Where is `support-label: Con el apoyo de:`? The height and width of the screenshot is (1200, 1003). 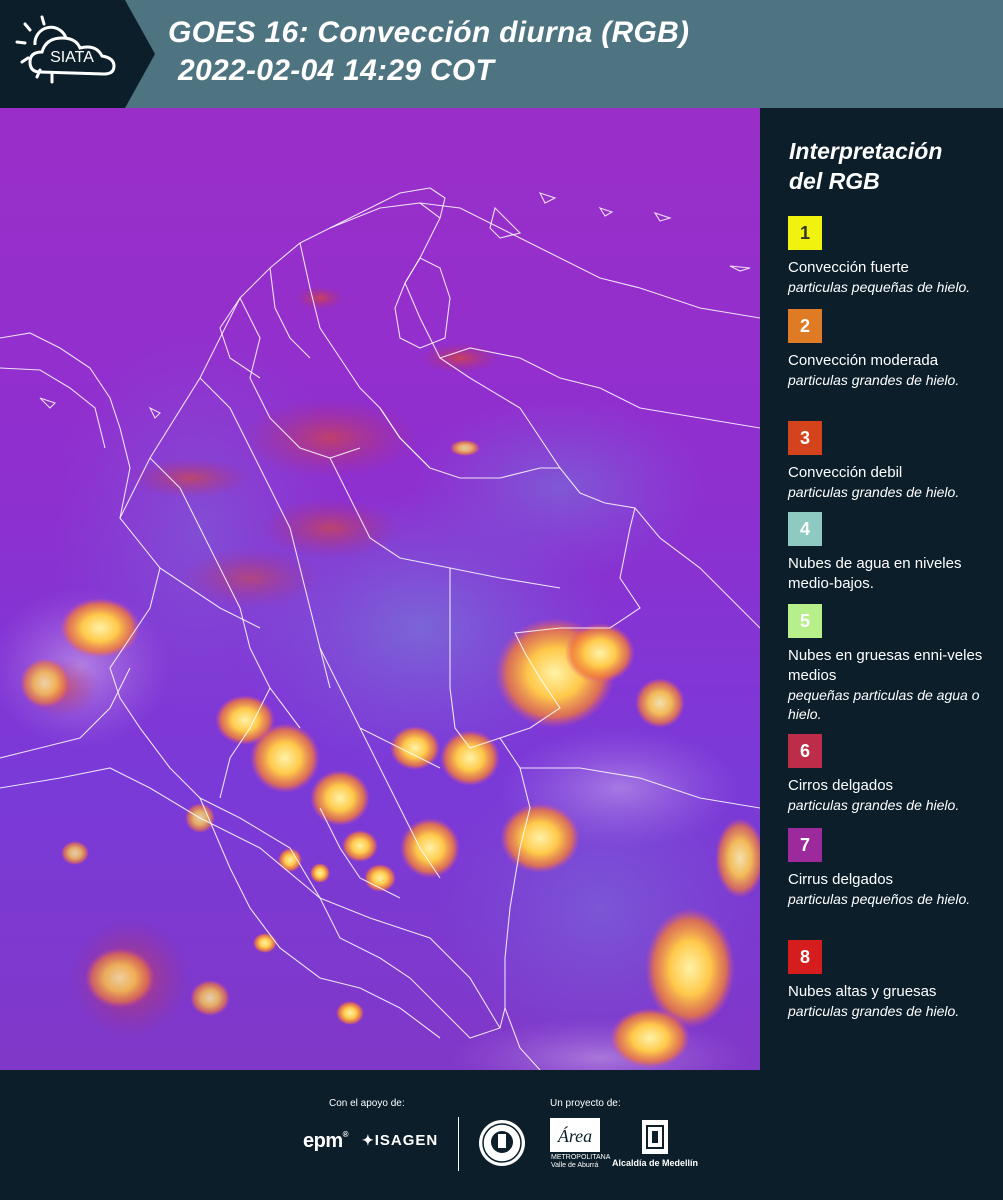
support-label: Con el apoyo de: is located at coordinates (367, 1103).